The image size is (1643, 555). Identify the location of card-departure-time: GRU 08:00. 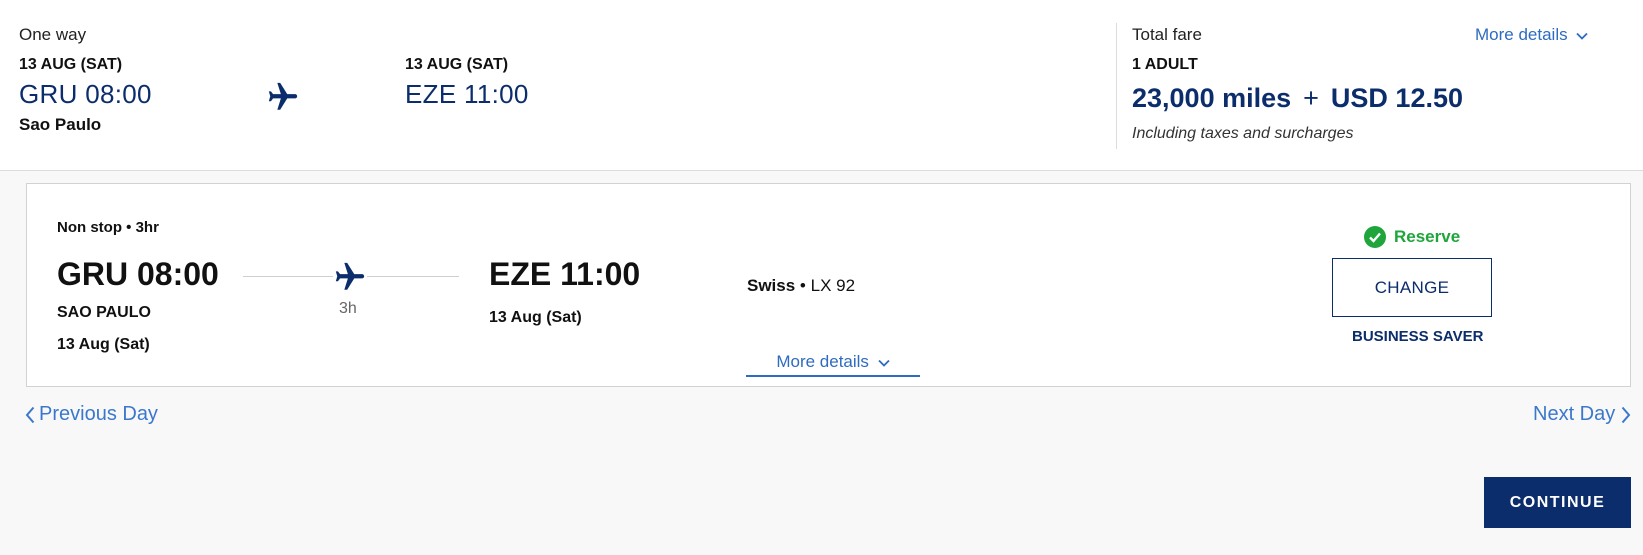
(138, 274).